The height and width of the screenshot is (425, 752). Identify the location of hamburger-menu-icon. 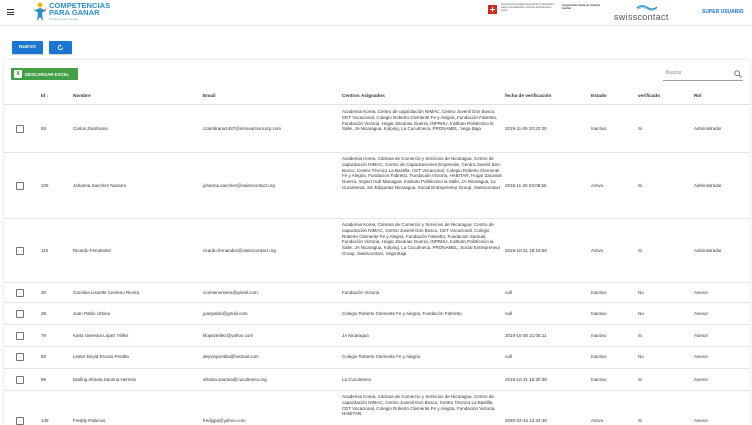
(10, 12).